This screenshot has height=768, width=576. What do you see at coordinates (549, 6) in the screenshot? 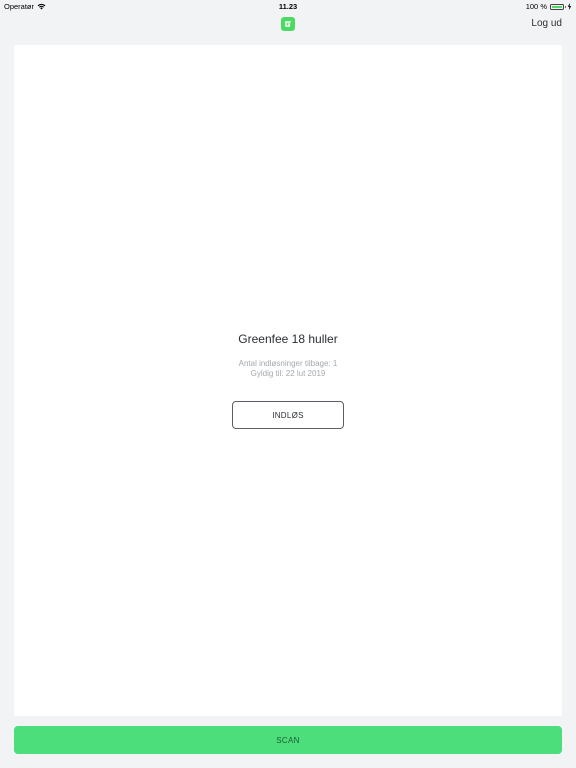
I see `battery-group: 100 %` at bounding box center [549, 6].